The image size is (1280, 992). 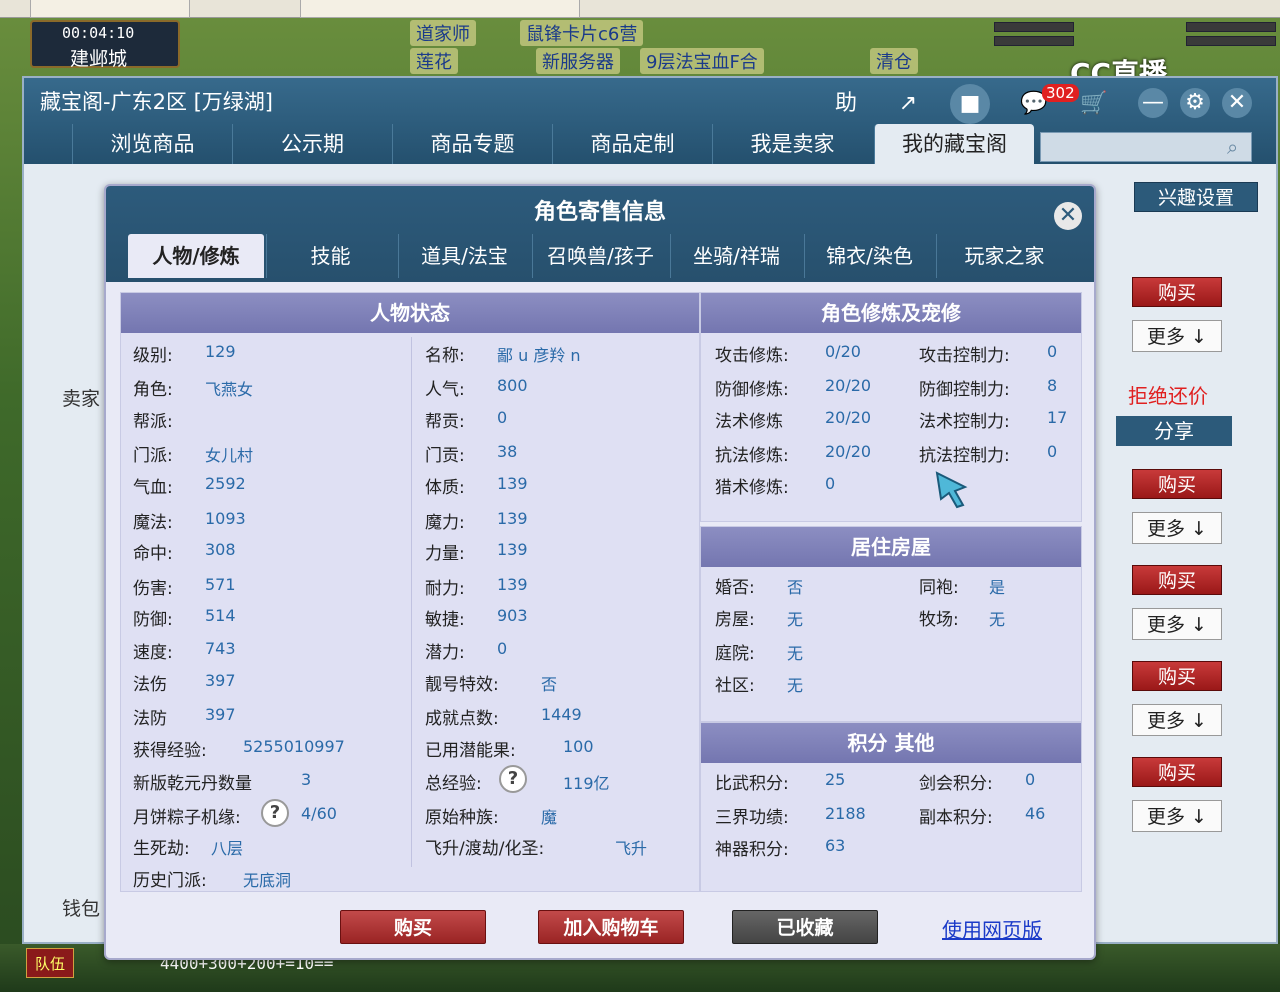 I want to click on nav-publicity: 公示期, so click(x=312, y=144).